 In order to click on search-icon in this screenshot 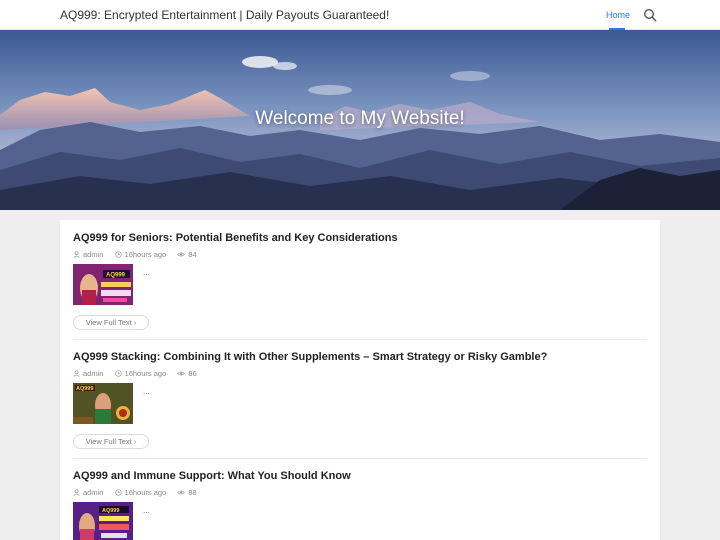, I will do `click(650, 15)`.